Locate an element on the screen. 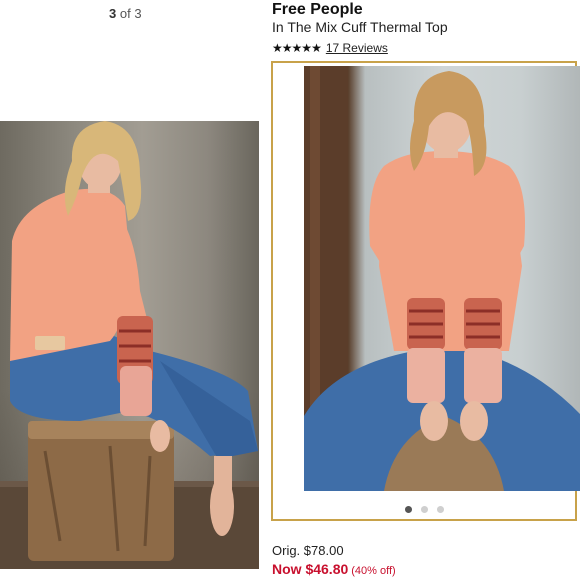 This screenshot has width=580, height=579. pager-separator: of is located at coordinates (125, 13).